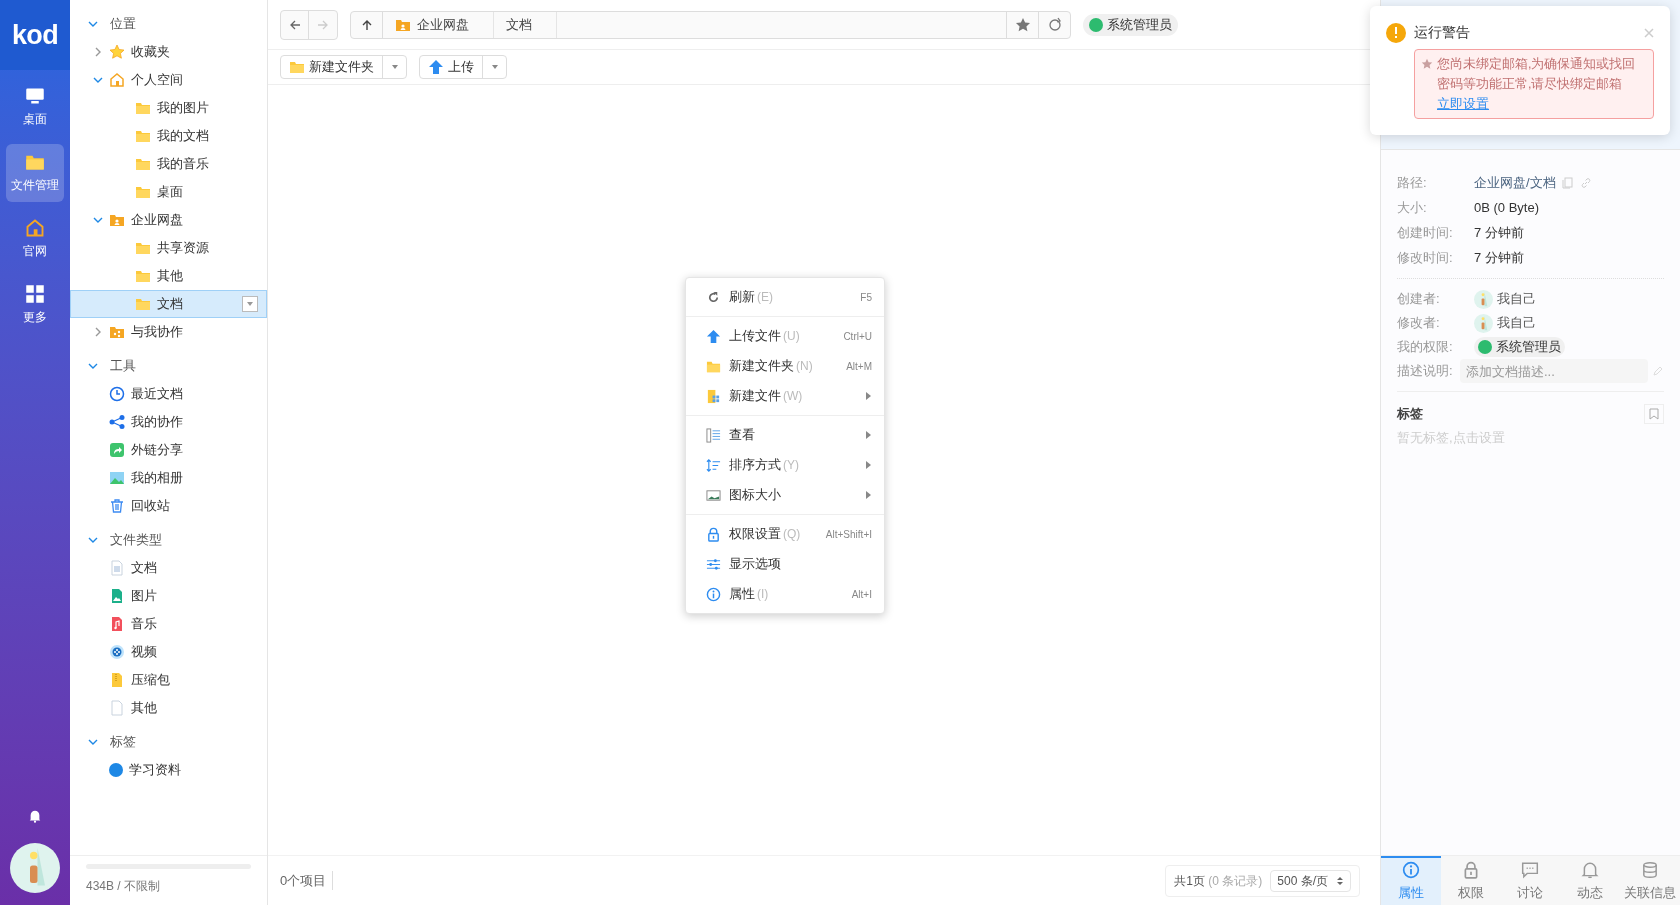 Image resolution: width=1680 pixels, height=905 pixels. I want to click on shortcut-text: Ctrl+U, so click(857, 336).